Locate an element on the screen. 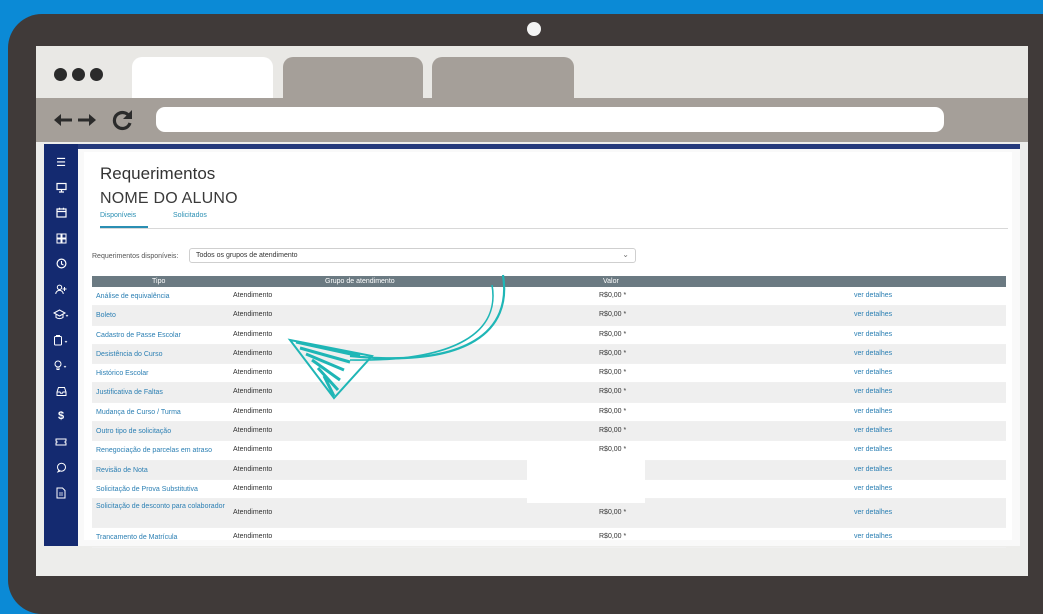 This screenshot has width=1043, height=614. menu-icon: ☰ is located at coordinates (61, 162).